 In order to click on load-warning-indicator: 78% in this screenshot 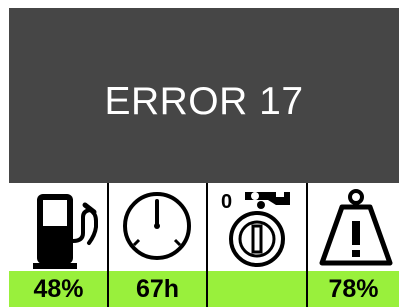, I will do `click(353, 245)`.